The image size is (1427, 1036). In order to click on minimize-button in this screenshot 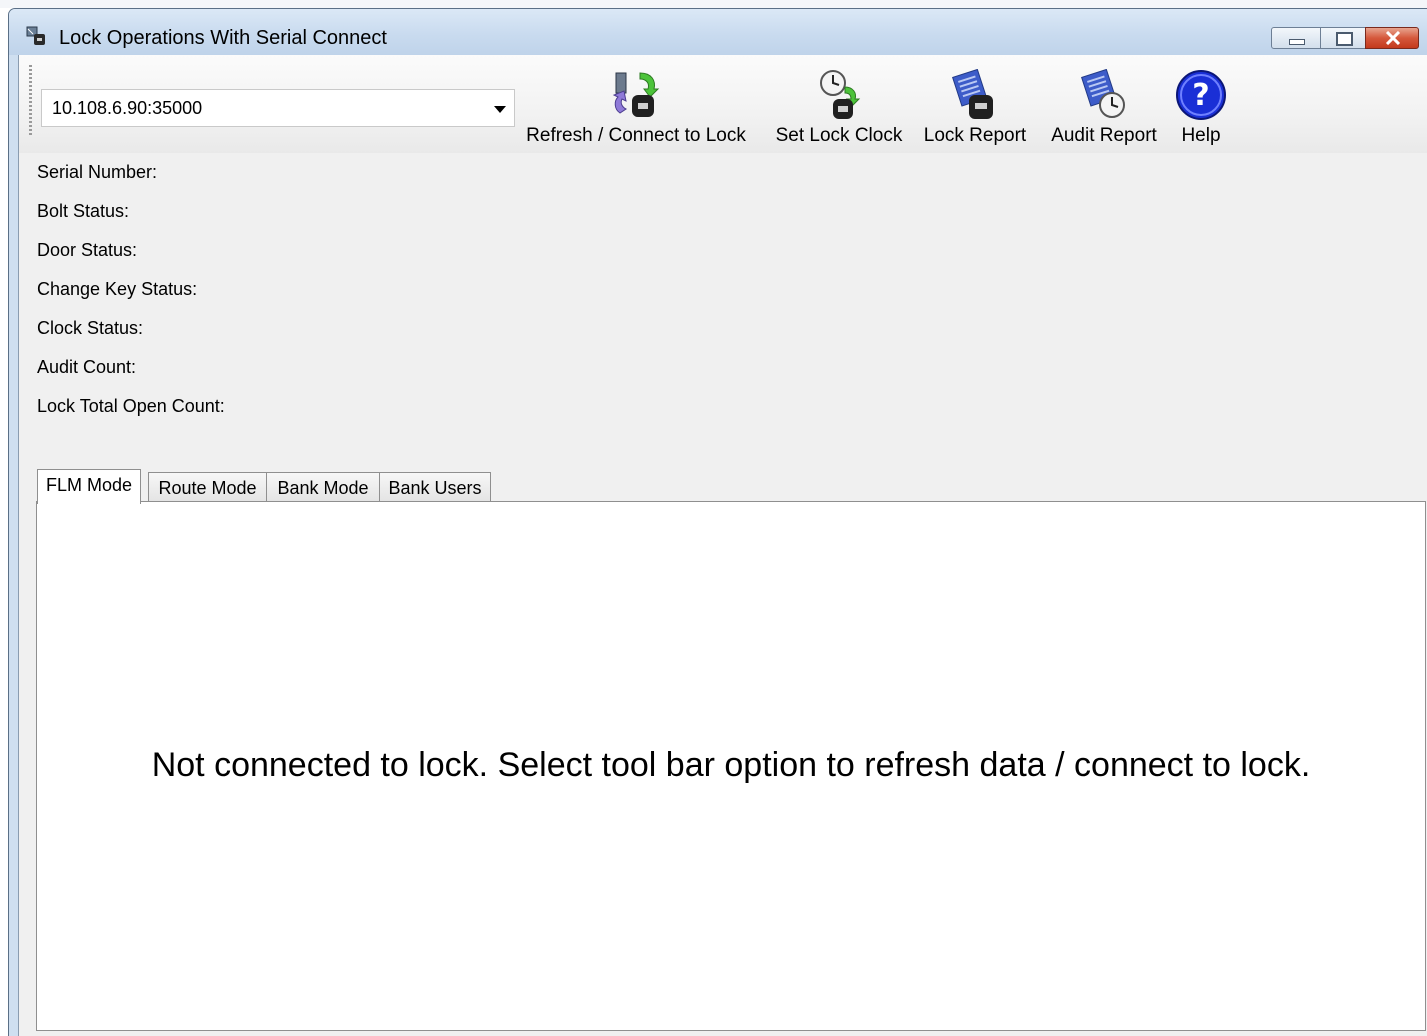, I will do `click(1296, 38)`.